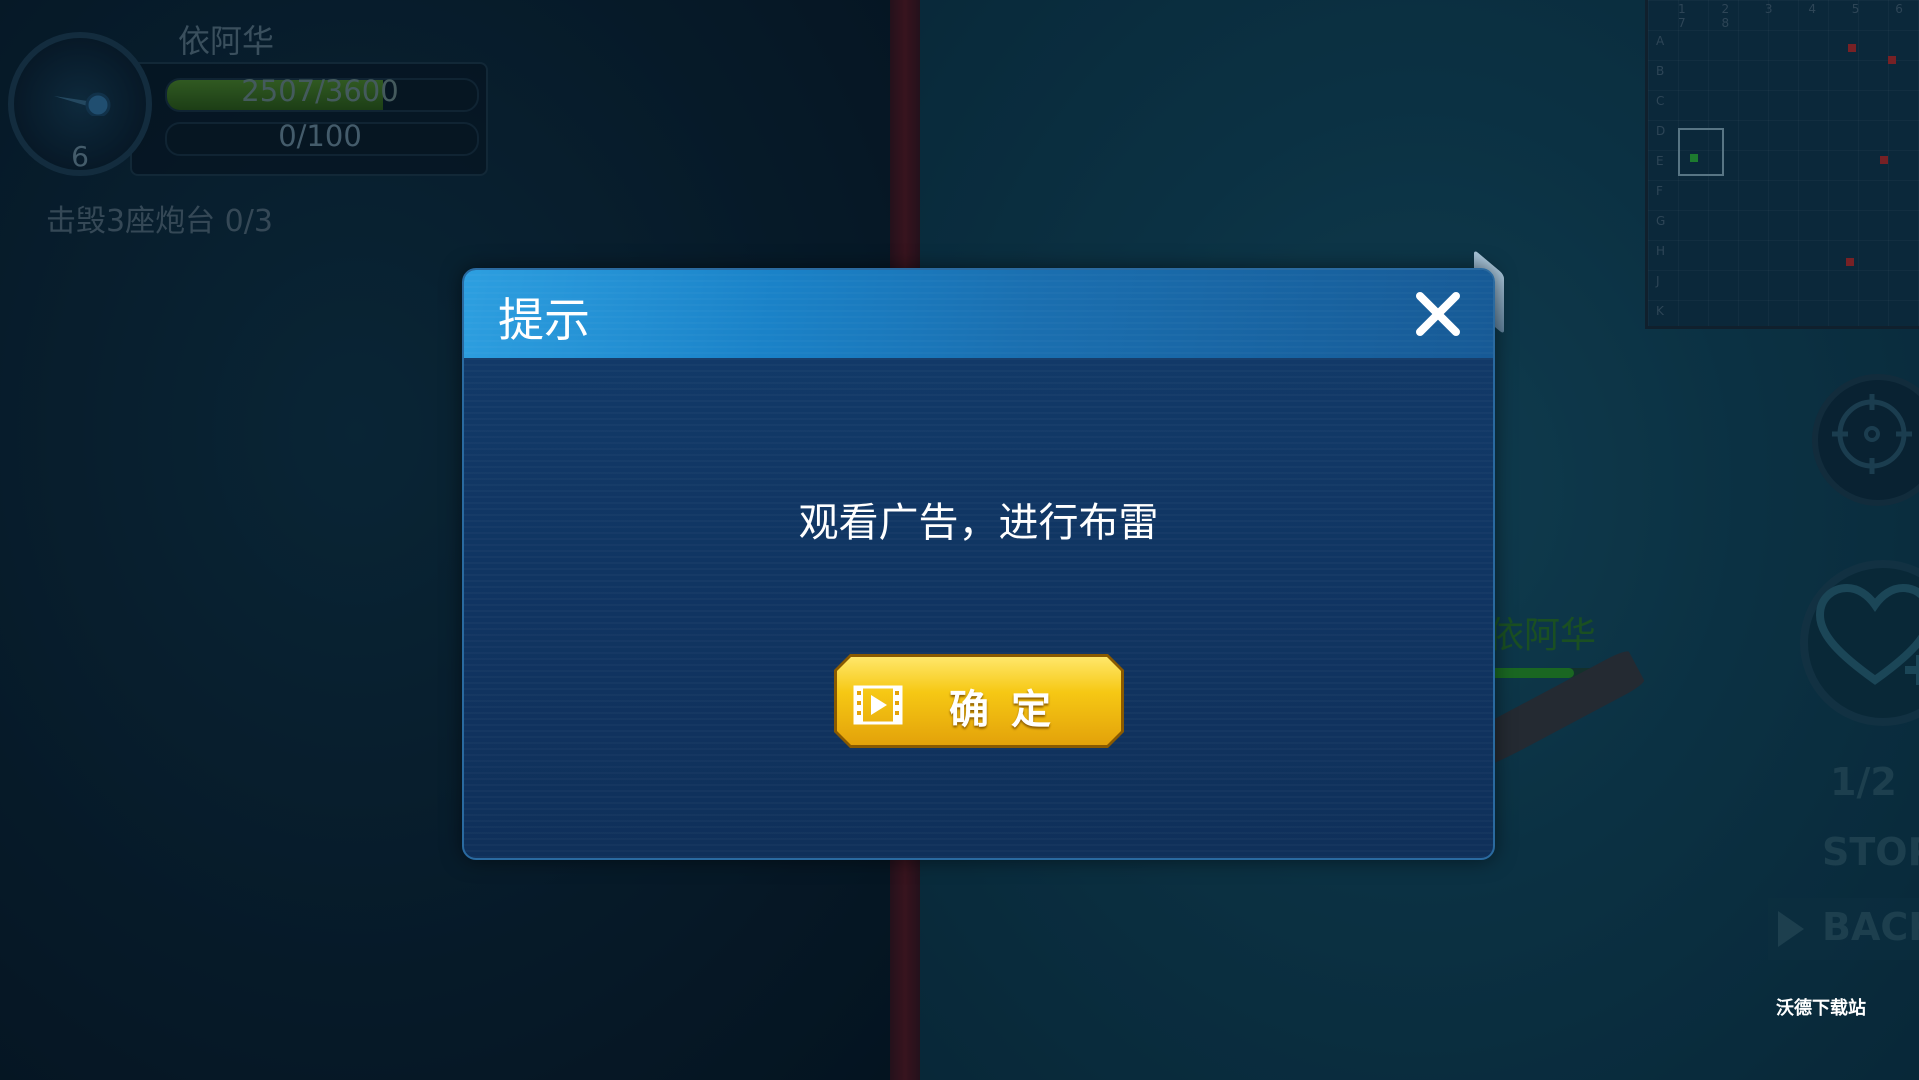 This screenshot has width=1919, height=1080. I want to click on confirm-button: 确定, so click(979, 701).